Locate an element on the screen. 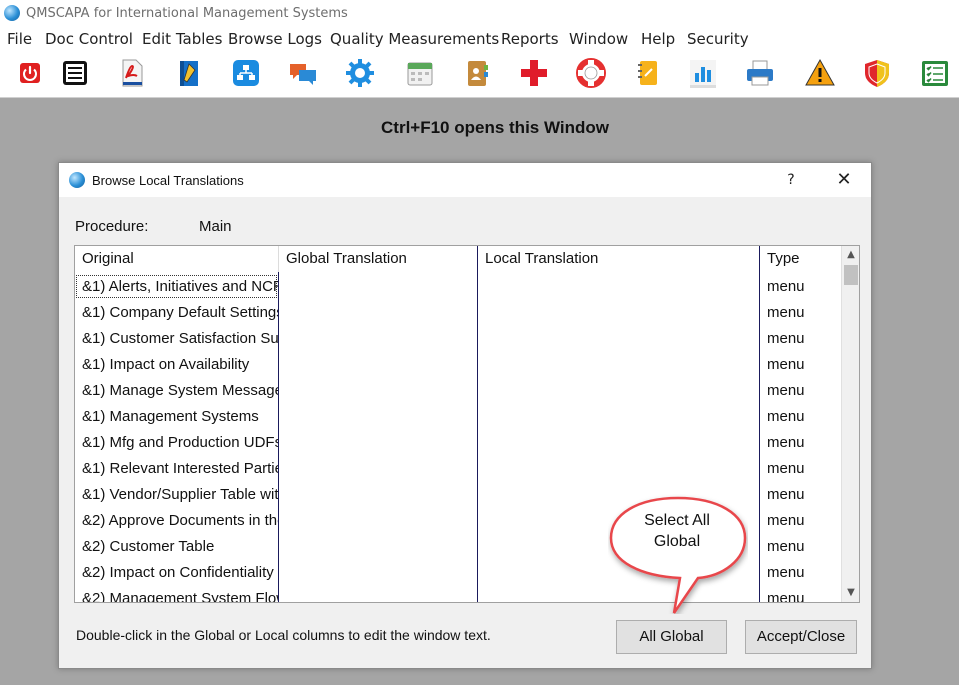 The image size is (959, 685). callout-text: Select All Global is located at coordinates (677, 531).